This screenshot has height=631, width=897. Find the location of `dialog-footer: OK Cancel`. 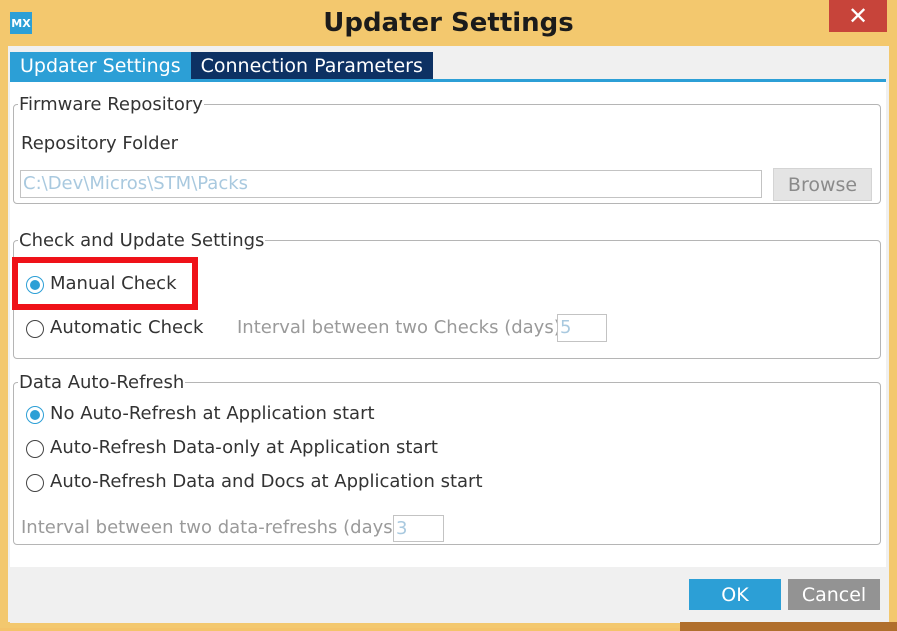

dialog-footer: OK Cancel is located at coordinates (448, 594).